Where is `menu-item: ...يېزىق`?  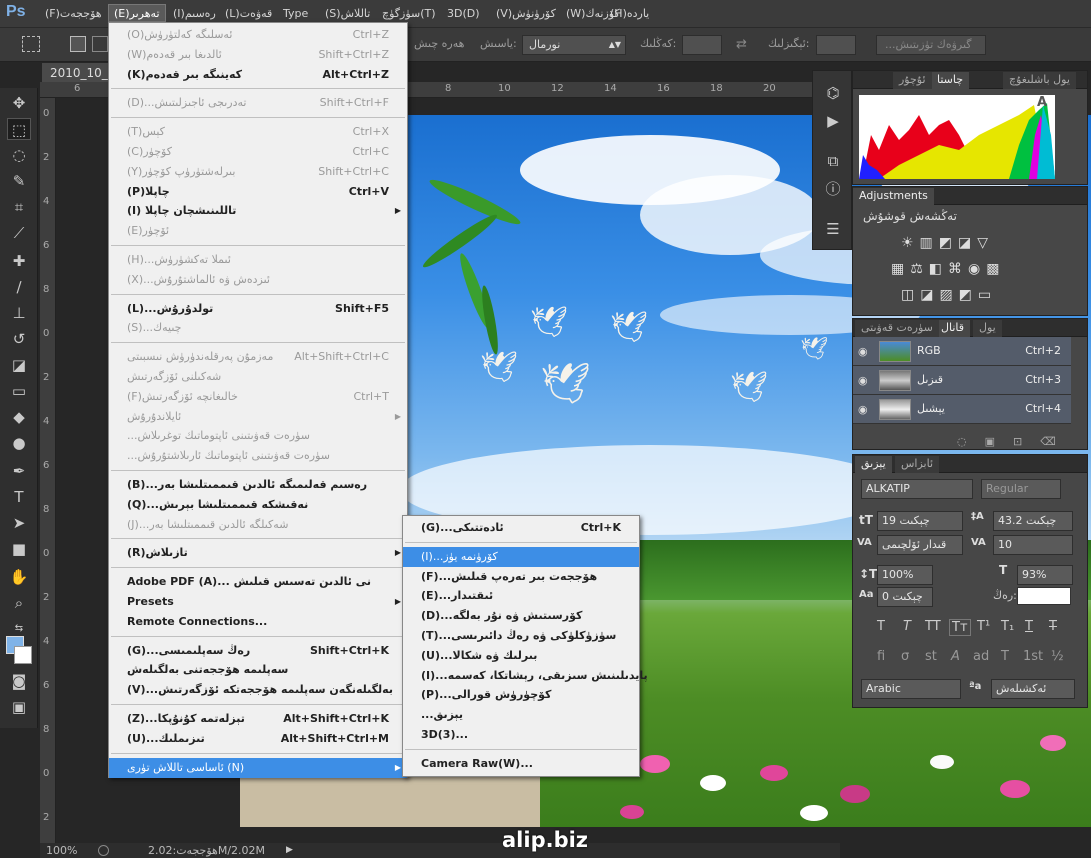 menu-item: ...يېزىق is located at coordinates (521, 715).